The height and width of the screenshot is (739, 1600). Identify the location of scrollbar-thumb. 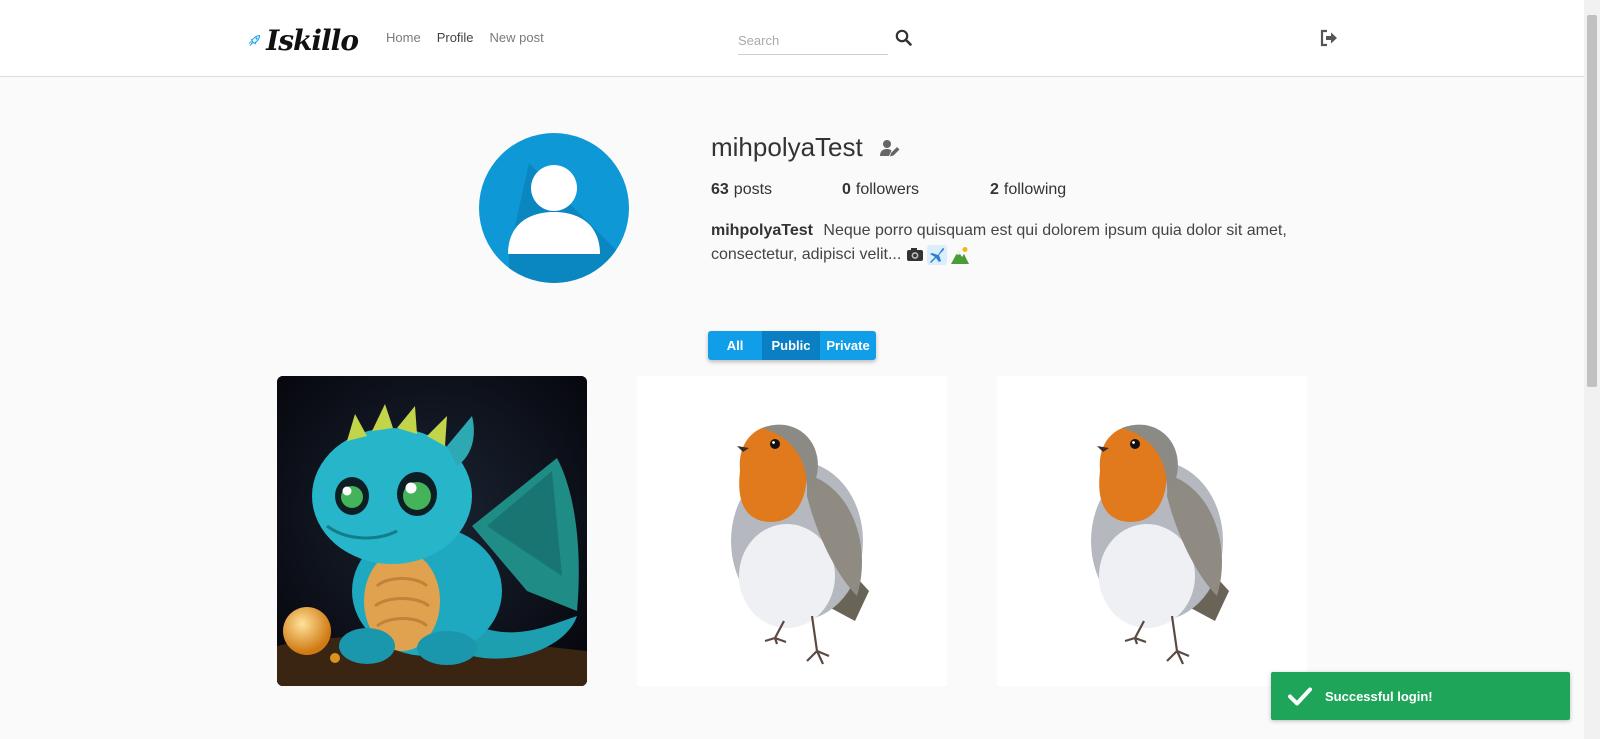
(1592, 201).